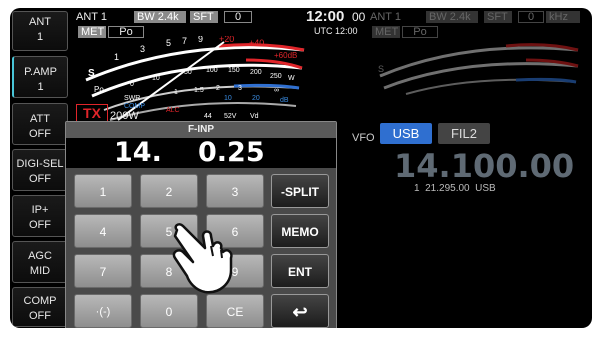  I want to click on swr-tick: 2, so click(218, 88).